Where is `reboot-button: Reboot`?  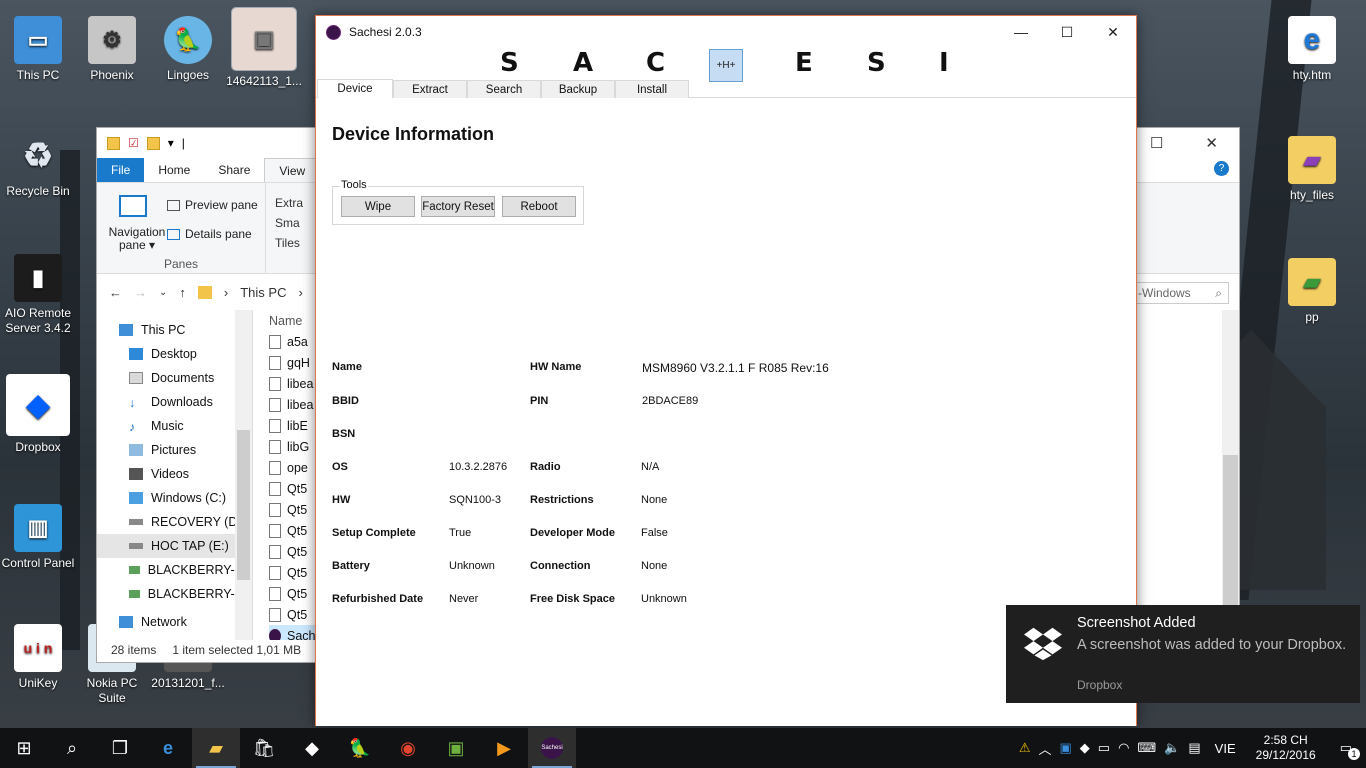 reboot-button: Reboot is located at coordinates (539, 206).